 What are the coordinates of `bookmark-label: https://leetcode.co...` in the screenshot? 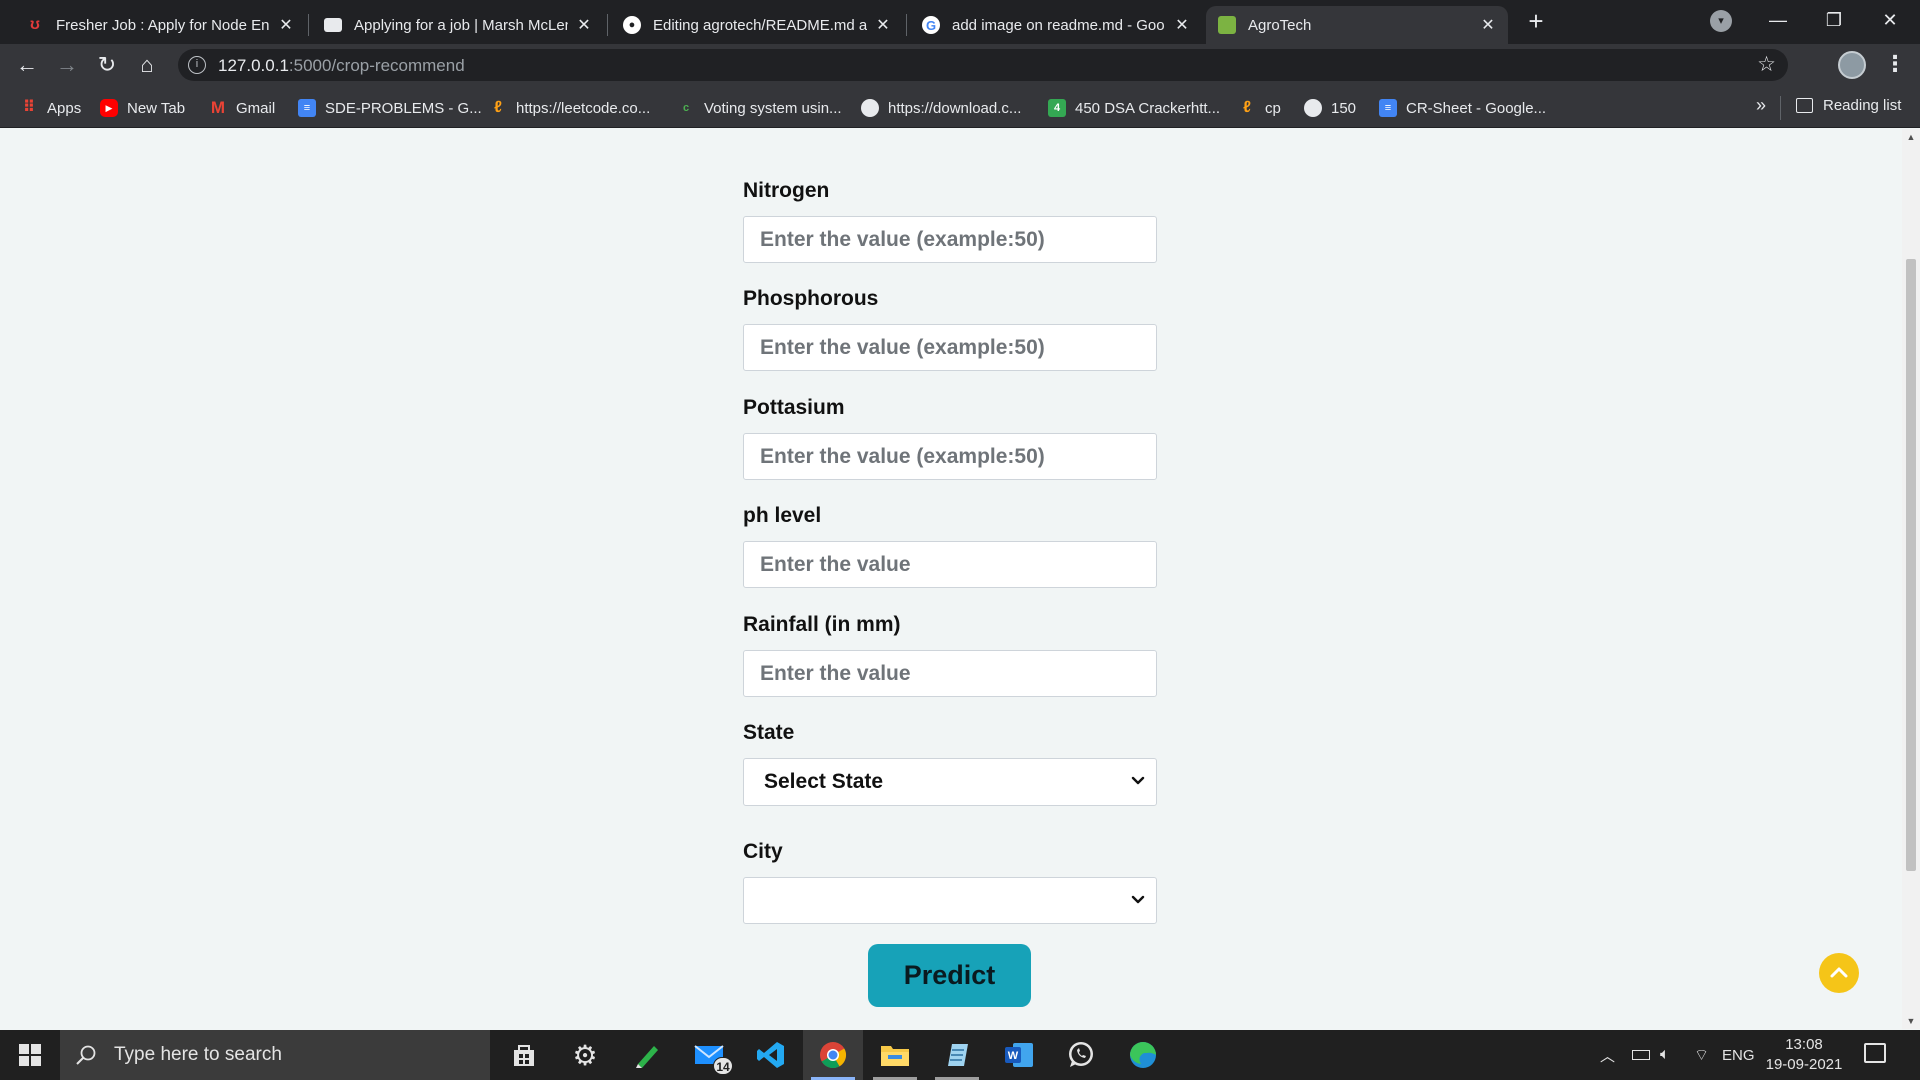 It's located at (583, 108).